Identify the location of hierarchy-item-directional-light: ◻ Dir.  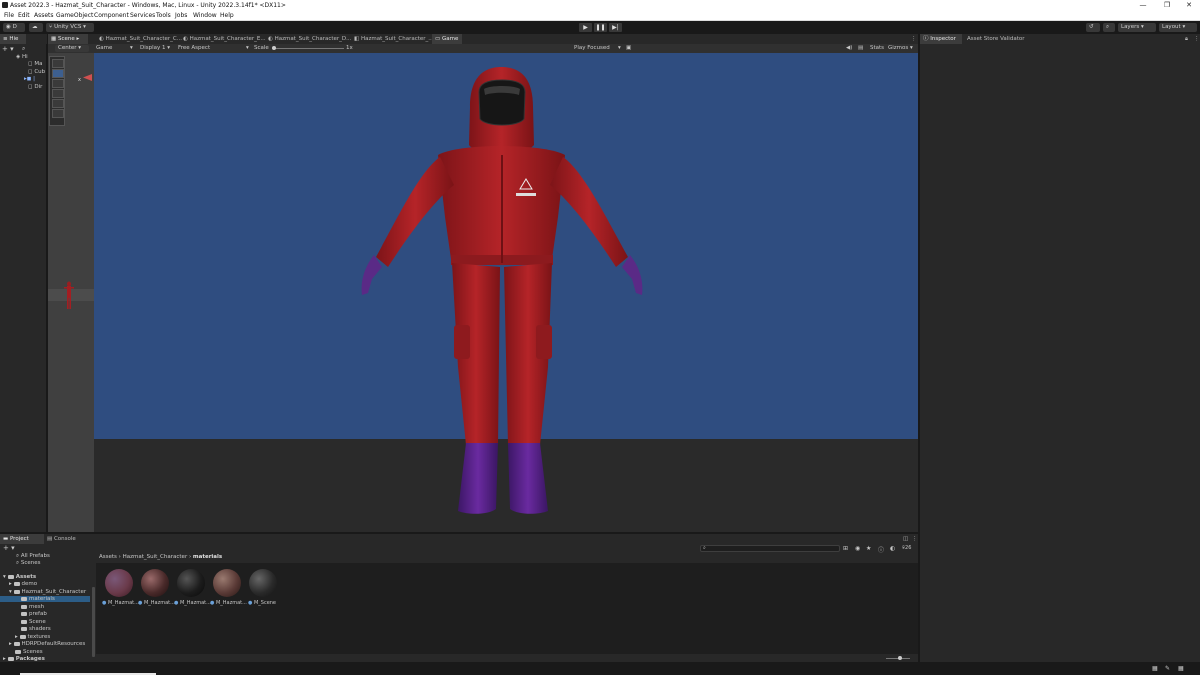
(35, 87).